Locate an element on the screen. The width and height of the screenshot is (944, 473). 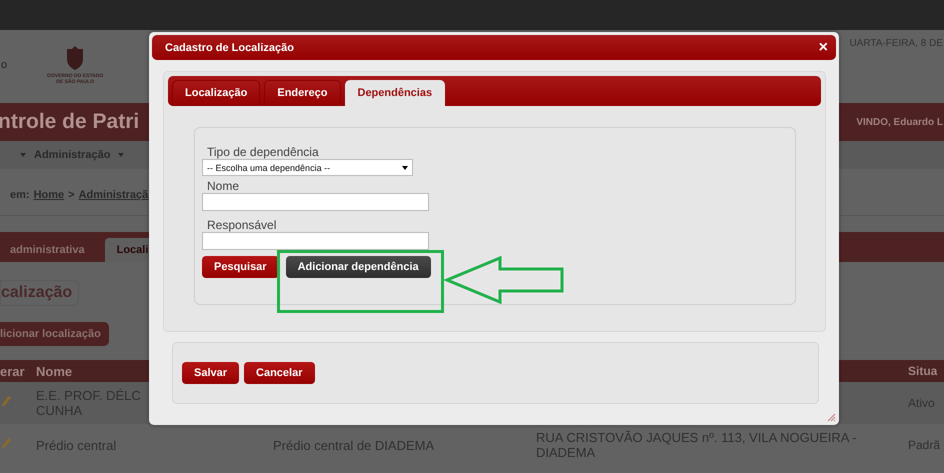
search-button: Pesquisar is located at coordinates (240, 267).